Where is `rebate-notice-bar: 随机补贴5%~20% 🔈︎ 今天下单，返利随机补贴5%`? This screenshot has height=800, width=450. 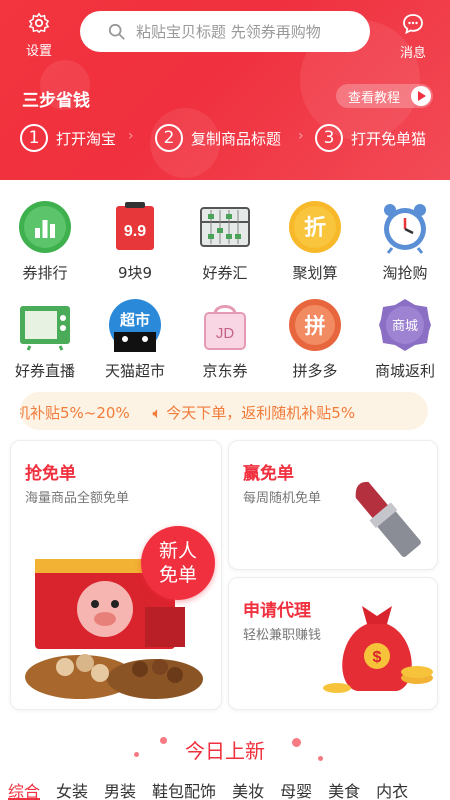 rebate-notice-bar: 随机补贴5%~20% 🔈︎ 今天下单，返利随机补贴5% is located at coordinates (224, 411).